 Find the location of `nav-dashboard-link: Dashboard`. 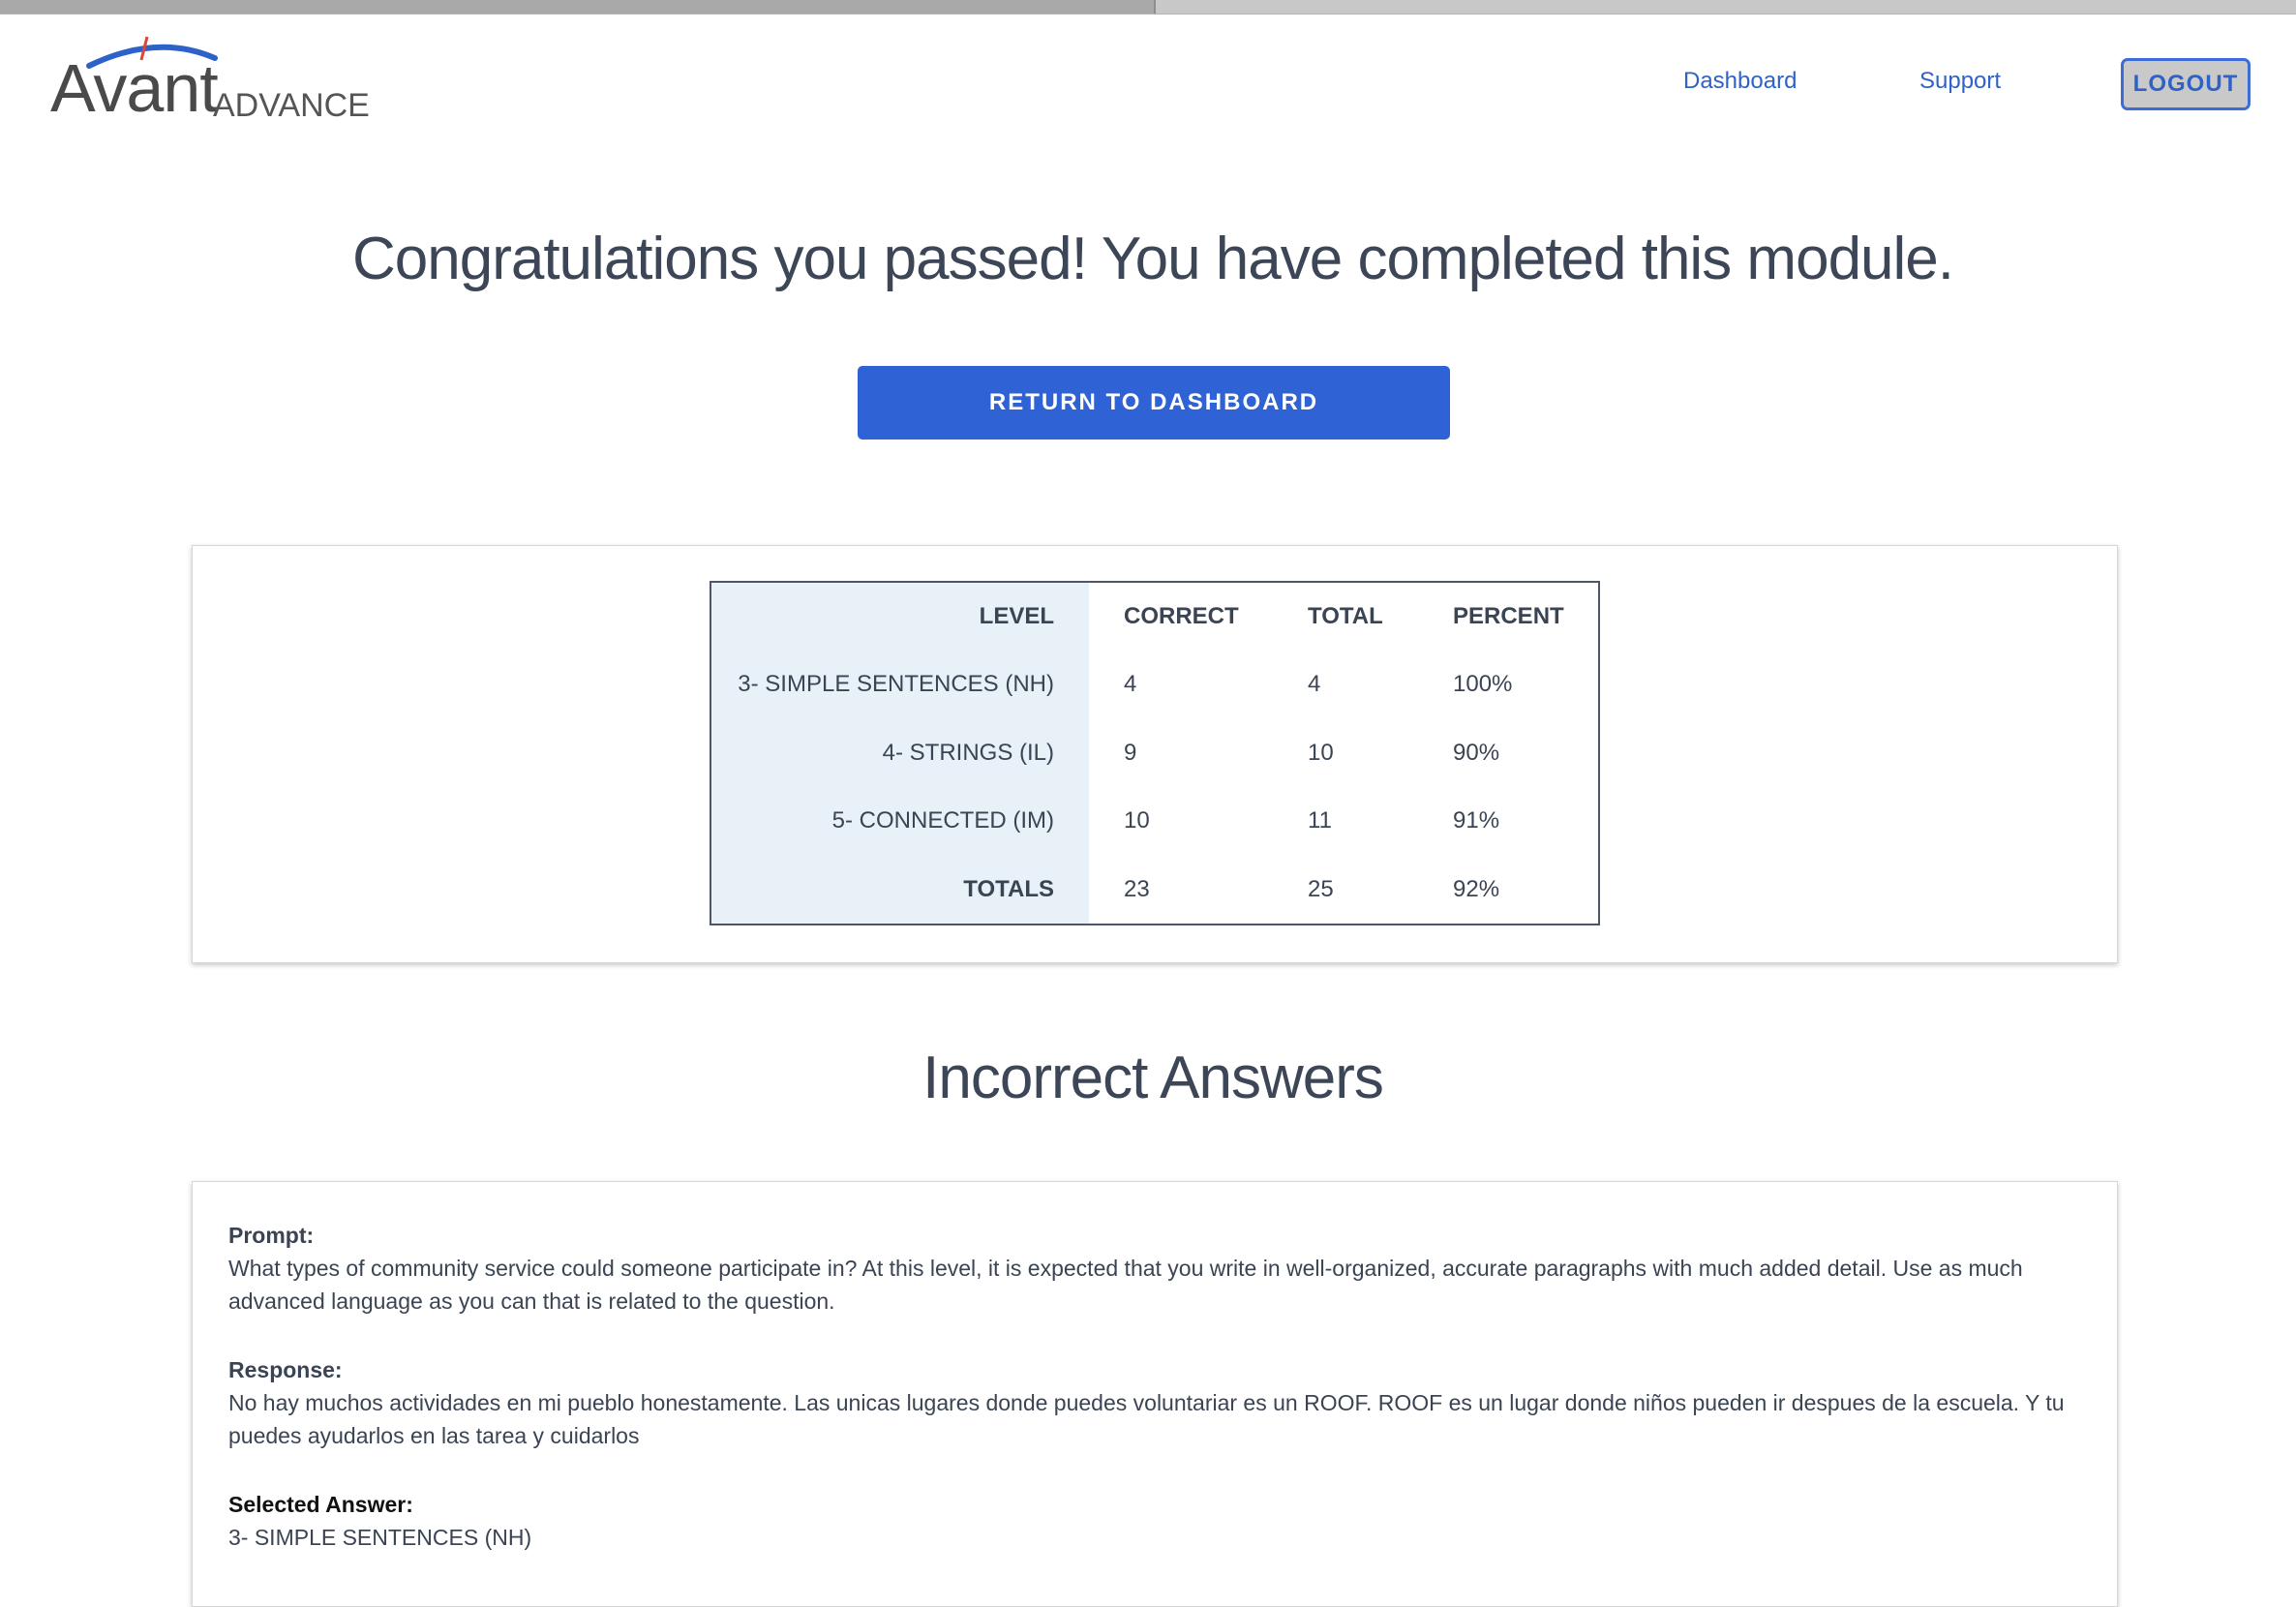

nav-dashboard-link: Dashboard is located at coordinates (1740, 81).